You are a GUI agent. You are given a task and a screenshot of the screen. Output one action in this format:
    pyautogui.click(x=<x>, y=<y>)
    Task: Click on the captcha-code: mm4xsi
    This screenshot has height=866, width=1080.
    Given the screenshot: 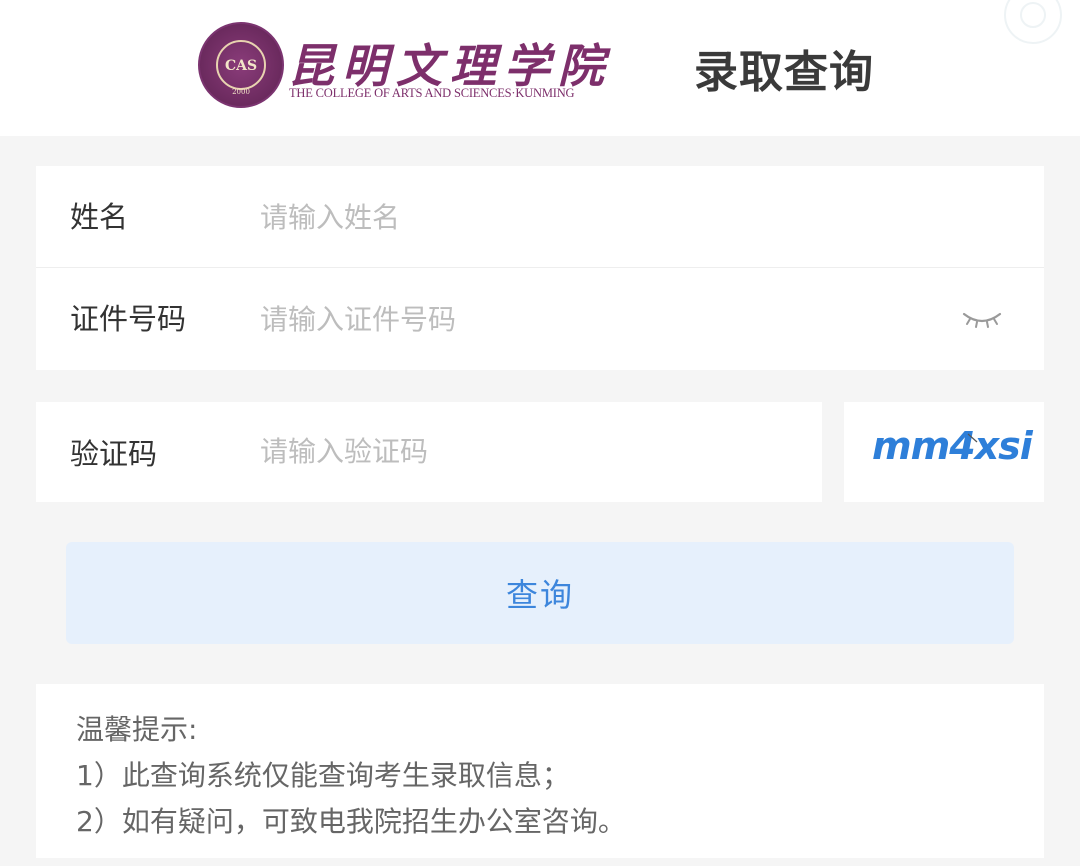 What is the action you would take?
    pyautogui.click(x=952, y=446)
    